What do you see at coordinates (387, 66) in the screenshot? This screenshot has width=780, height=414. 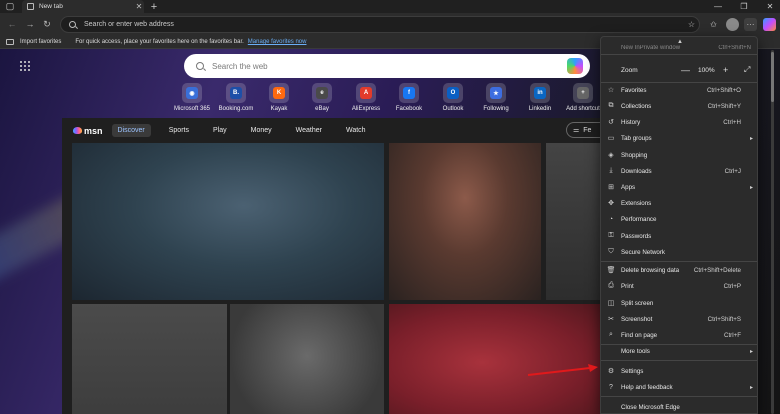 I see `web-search-box: Search the web` at bounding box center [387, 66].